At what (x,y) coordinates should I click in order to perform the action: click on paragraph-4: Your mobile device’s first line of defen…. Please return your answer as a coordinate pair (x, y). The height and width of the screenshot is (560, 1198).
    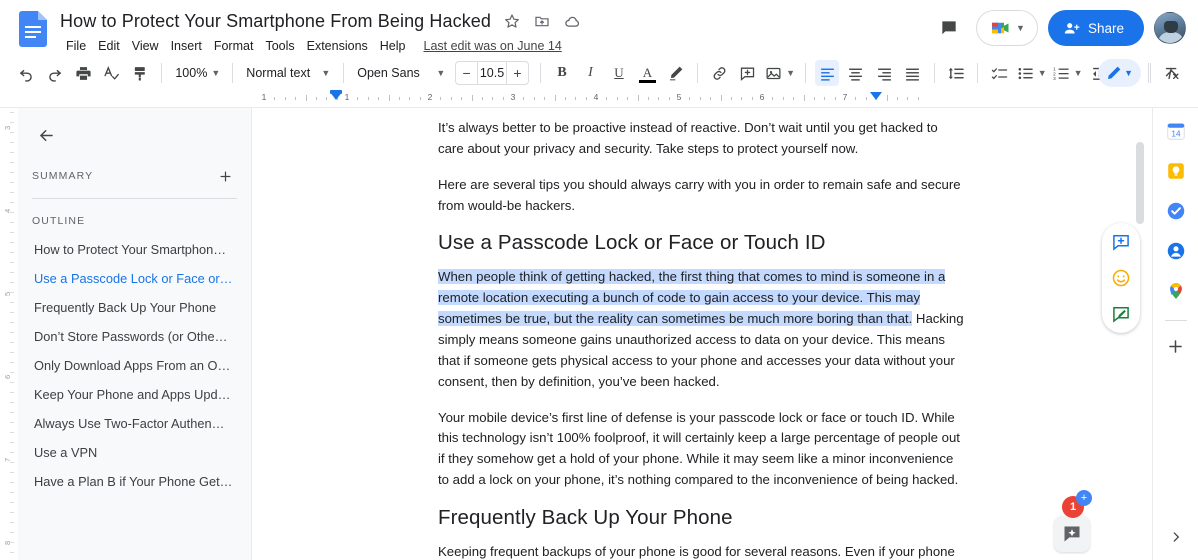
    Looking at the image, I should click on (702, 449).